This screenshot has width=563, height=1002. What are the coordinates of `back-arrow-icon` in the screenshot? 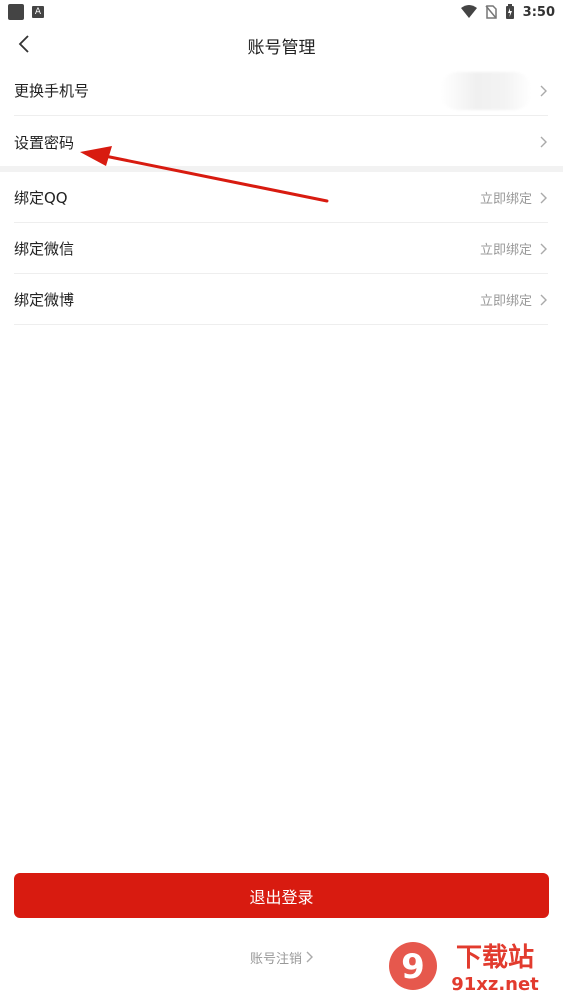 It's located at (23, 44).